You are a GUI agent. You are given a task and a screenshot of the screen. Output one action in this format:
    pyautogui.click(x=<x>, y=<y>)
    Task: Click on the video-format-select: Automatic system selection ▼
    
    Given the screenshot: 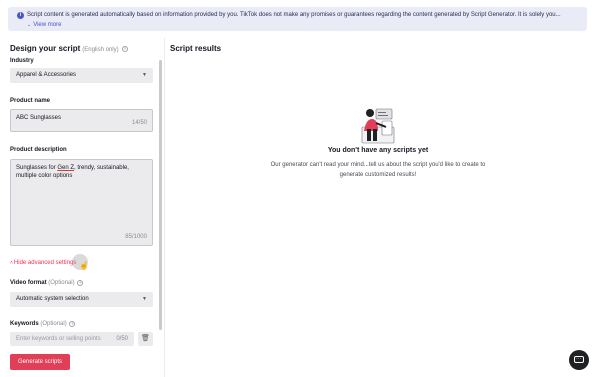 What is the action you would take?
    pyautogui.click(x=81, y=299)
    